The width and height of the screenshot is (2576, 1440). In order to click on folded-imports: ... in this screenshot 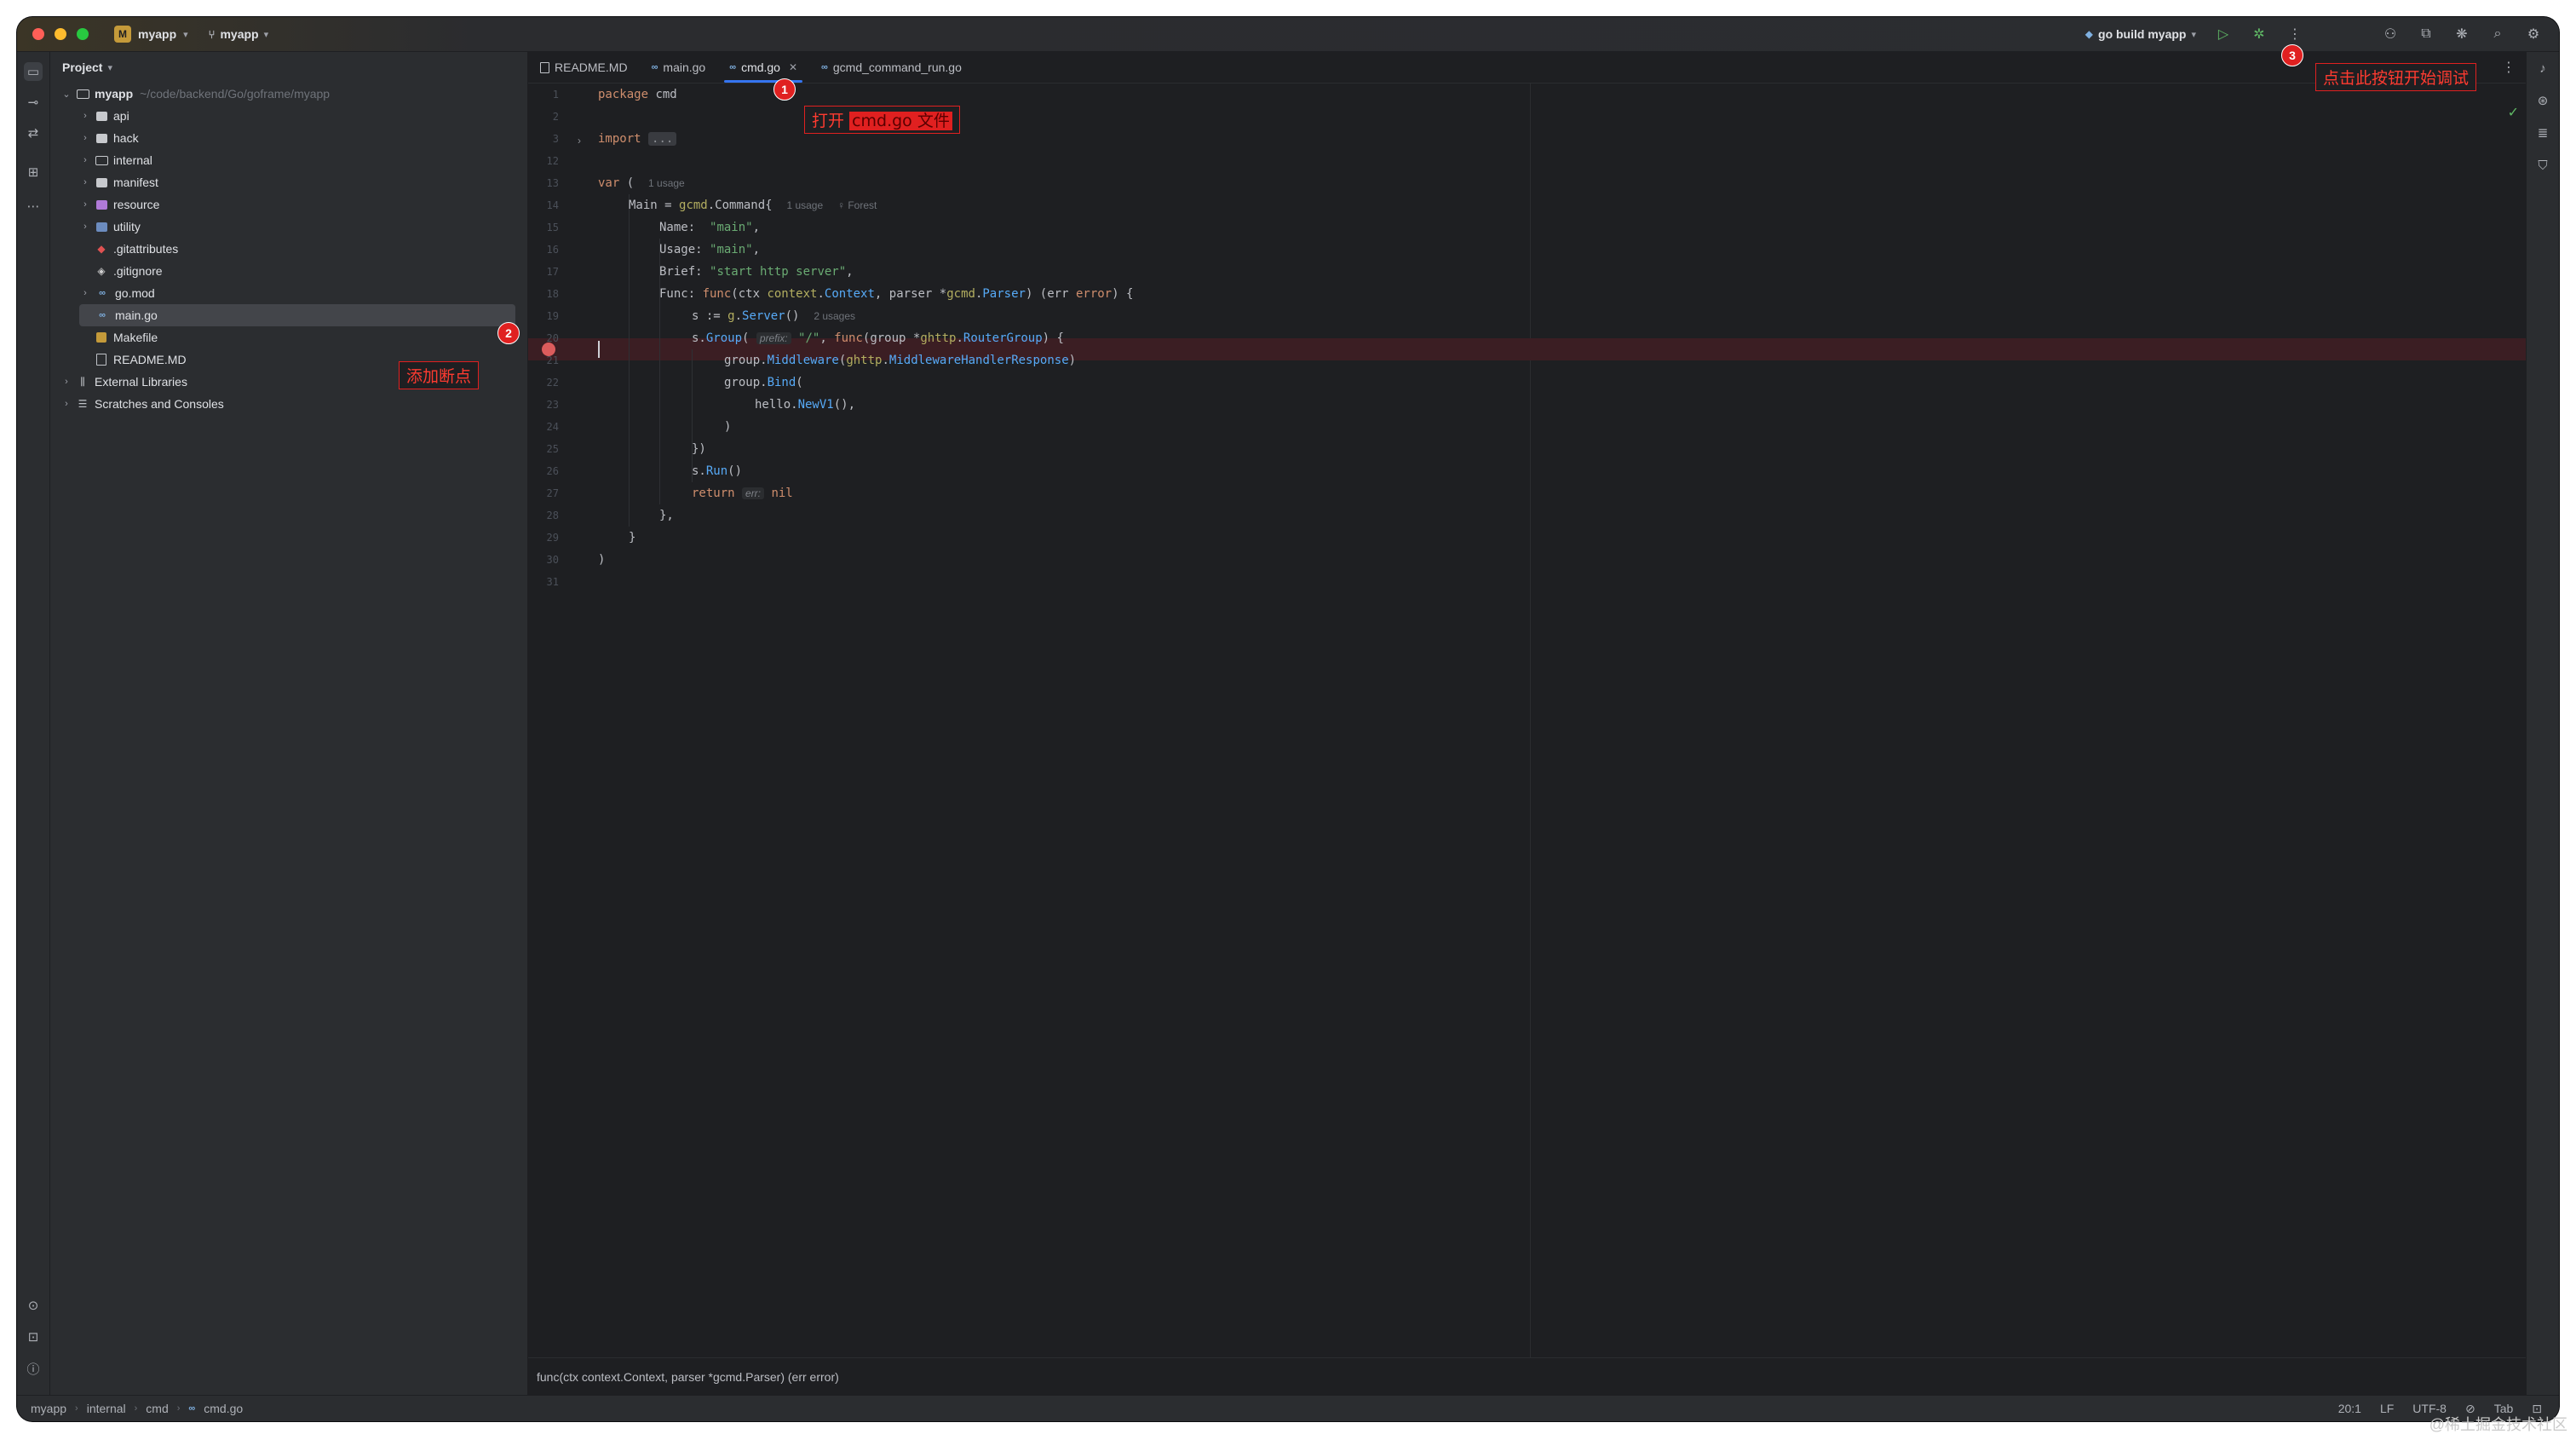, I will do `click(662, 139)`.